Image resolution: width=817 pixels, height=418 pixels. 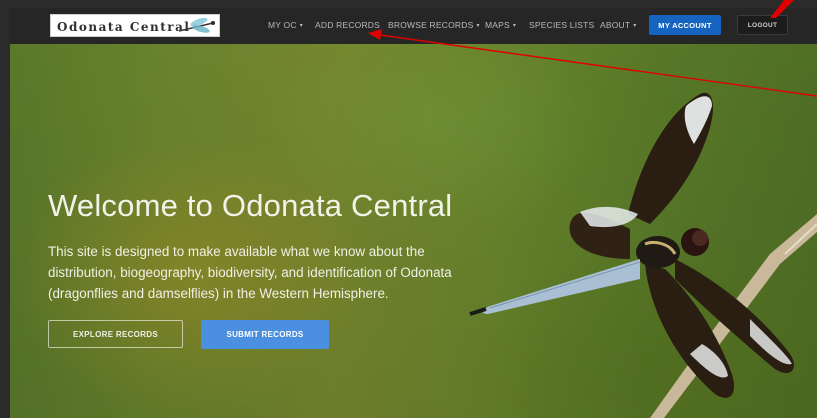 What do you see at coordinates (685, 25) in the screenshot?
I see `my-account-button: MY ACCOUNT` at bounding box center [685, 25].